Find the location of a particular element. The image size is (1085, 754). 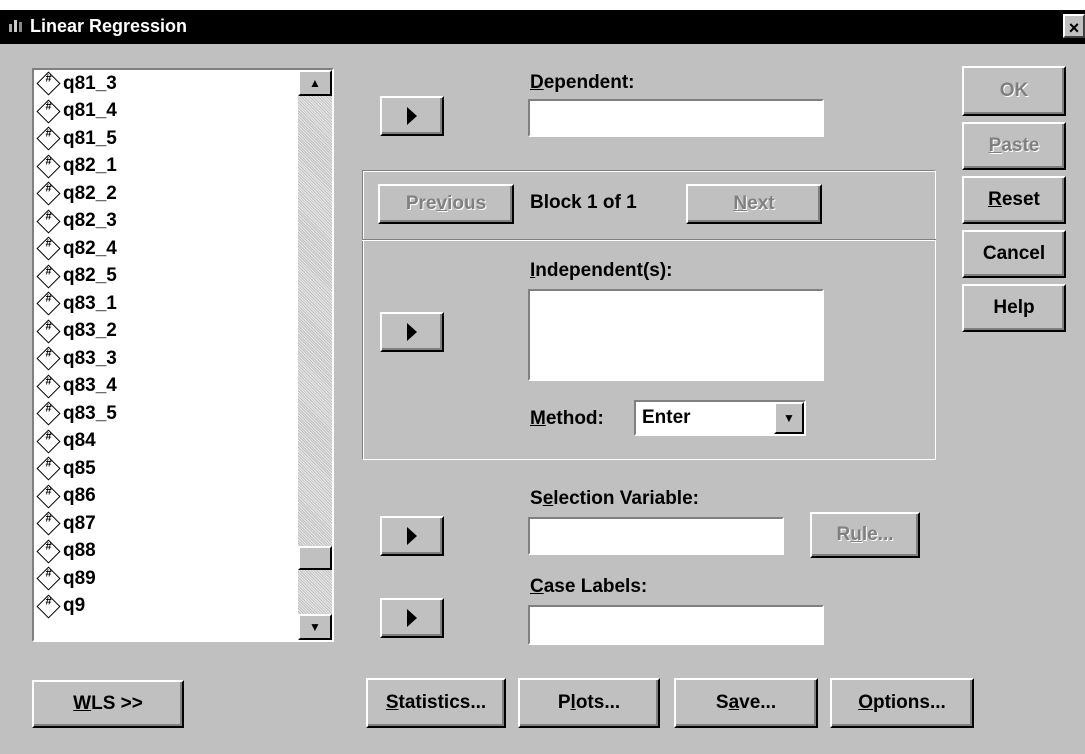

move-to-independents-button is located at coordinates (412, 332).